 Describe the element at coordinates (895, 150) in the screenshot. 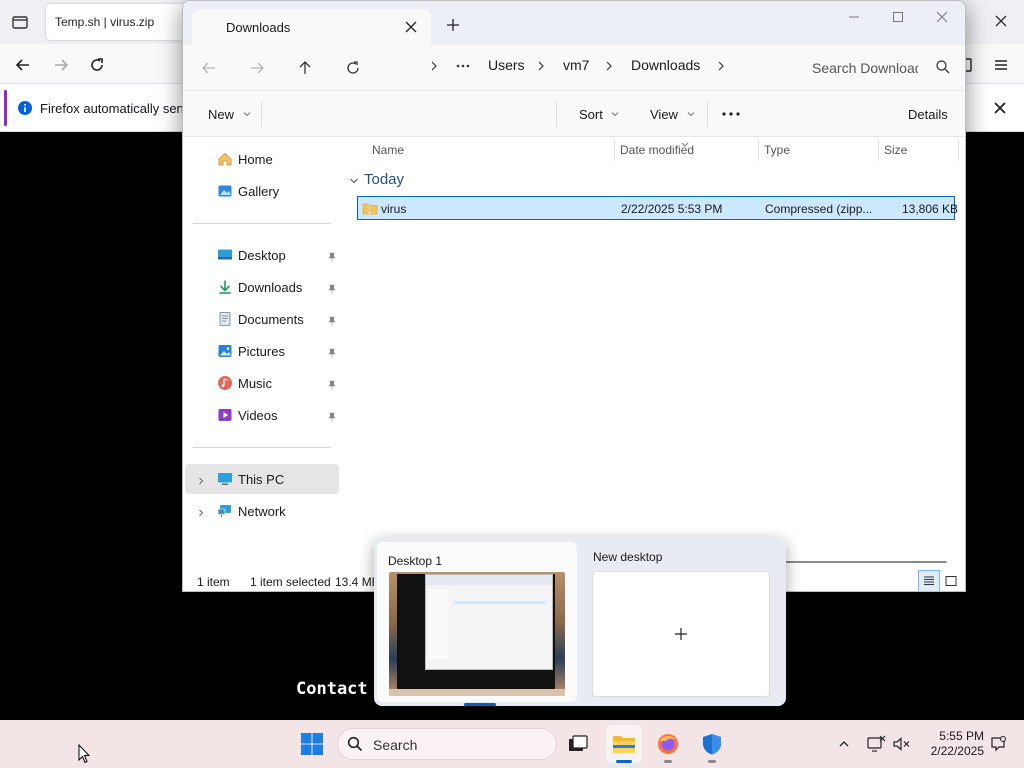

I see `column-header-size: Size` at that location.